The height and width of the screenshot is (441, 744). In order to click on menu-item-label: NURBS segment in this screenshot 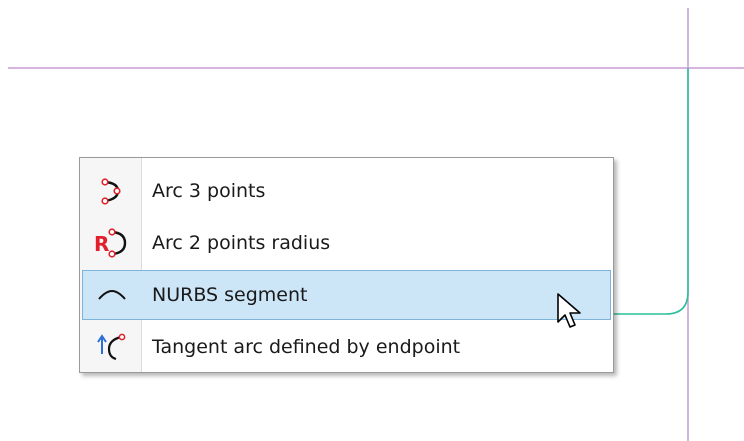, I will do `click(230, 295)`.